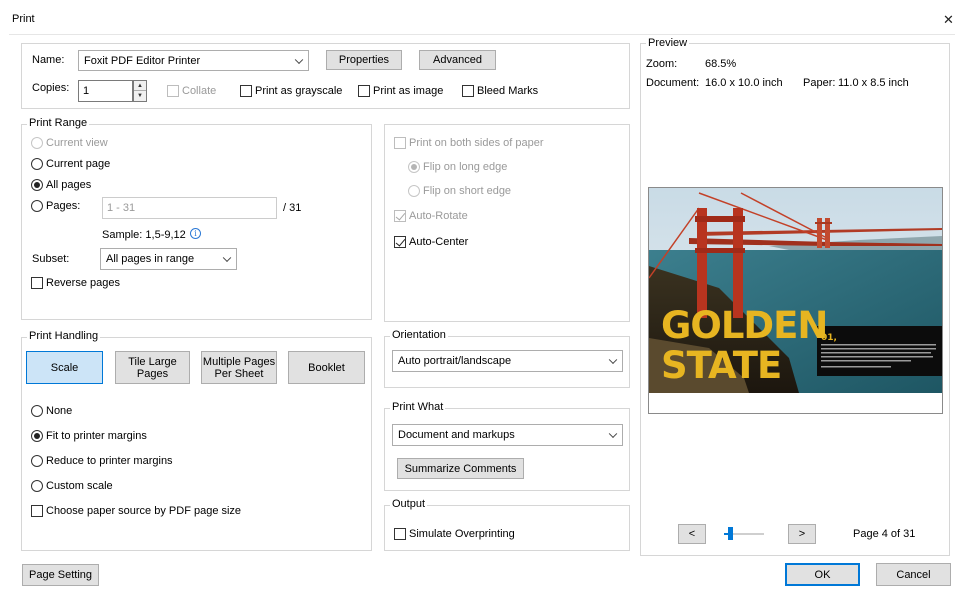  What do you see at coordinates (721, 64) in the screenshot?
I see `zoom-value: 68.5%` at bounding box center [721, 64].